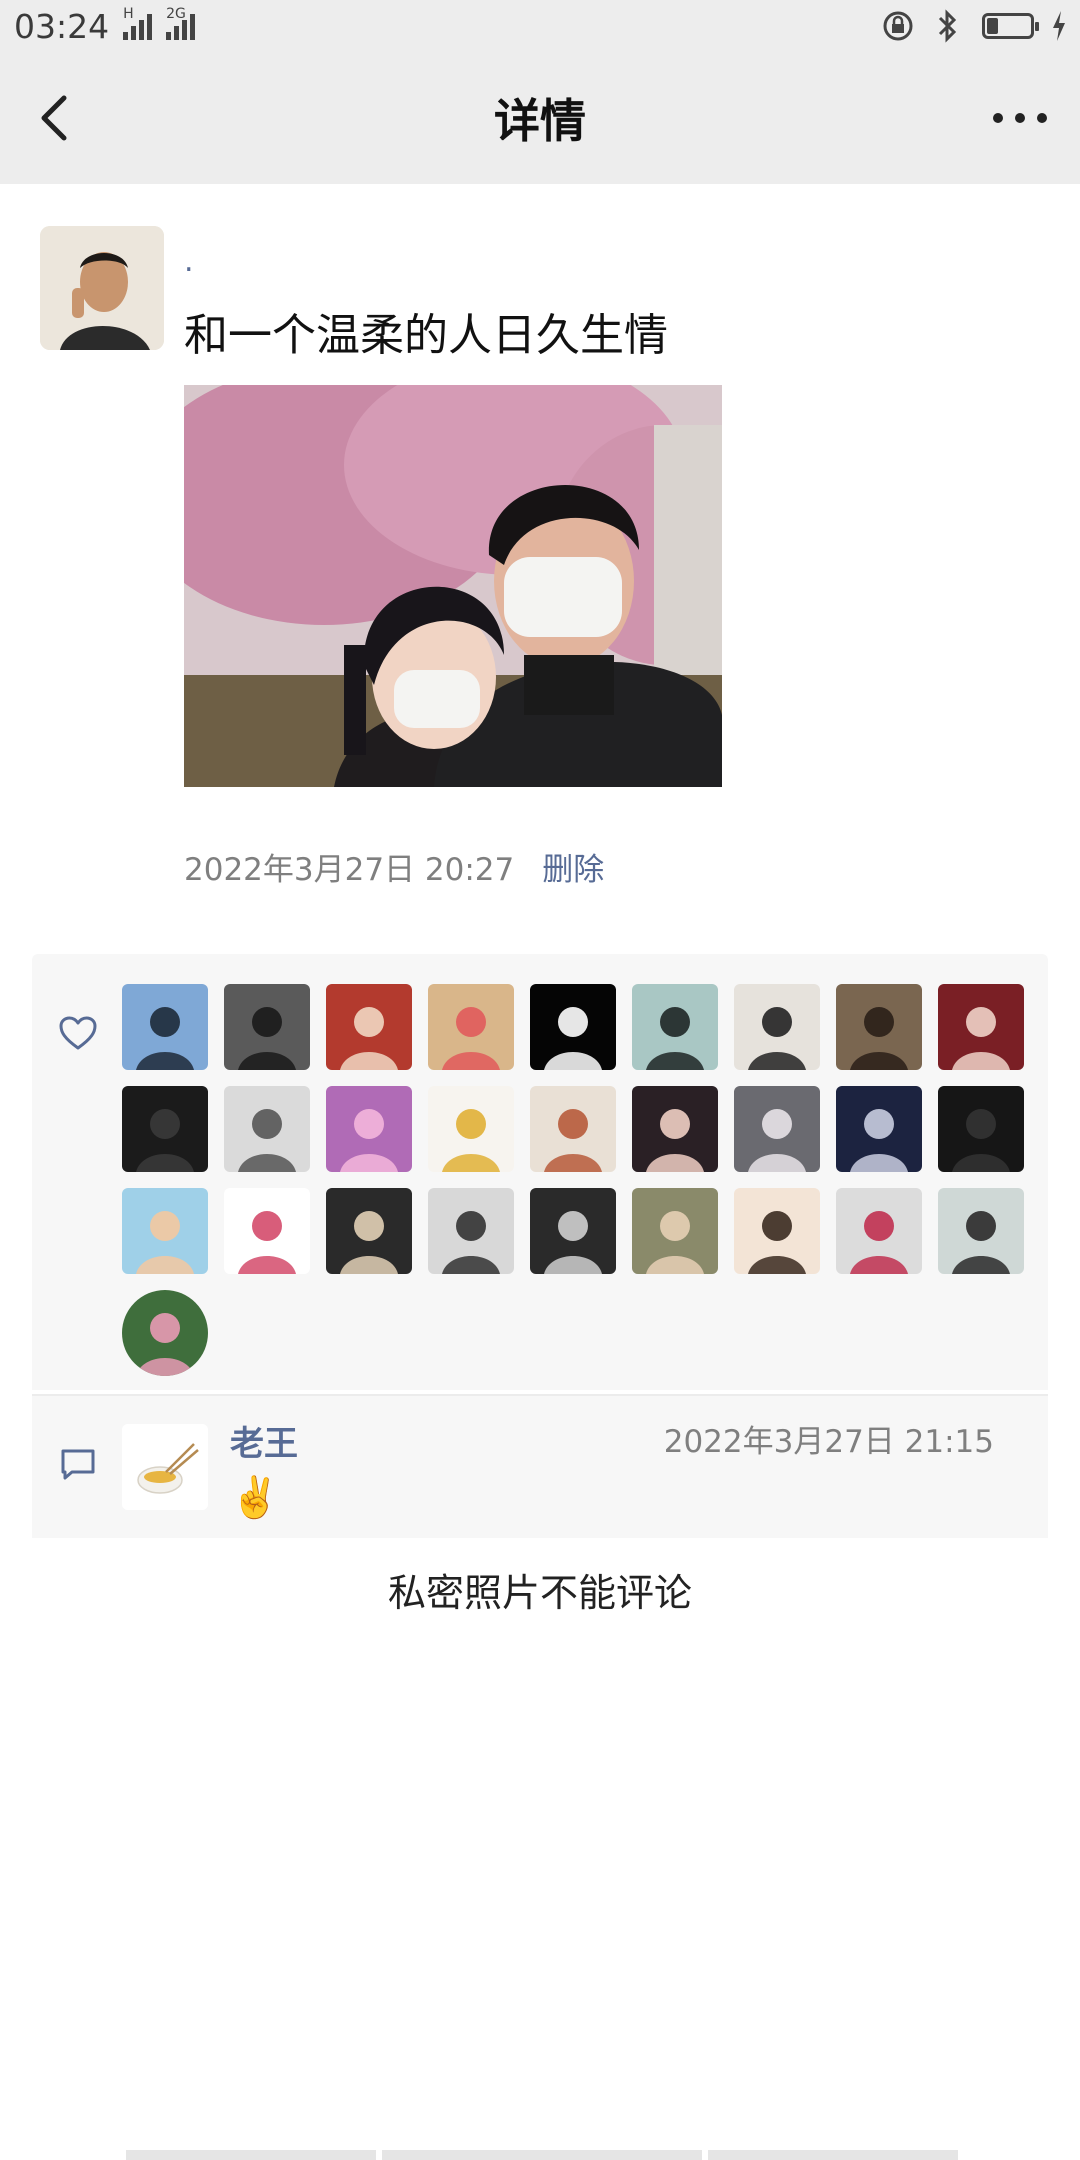  Describe the element at coordinates (165, 1129) in the screenshot. I see `avatar-dark-hand` at that location.